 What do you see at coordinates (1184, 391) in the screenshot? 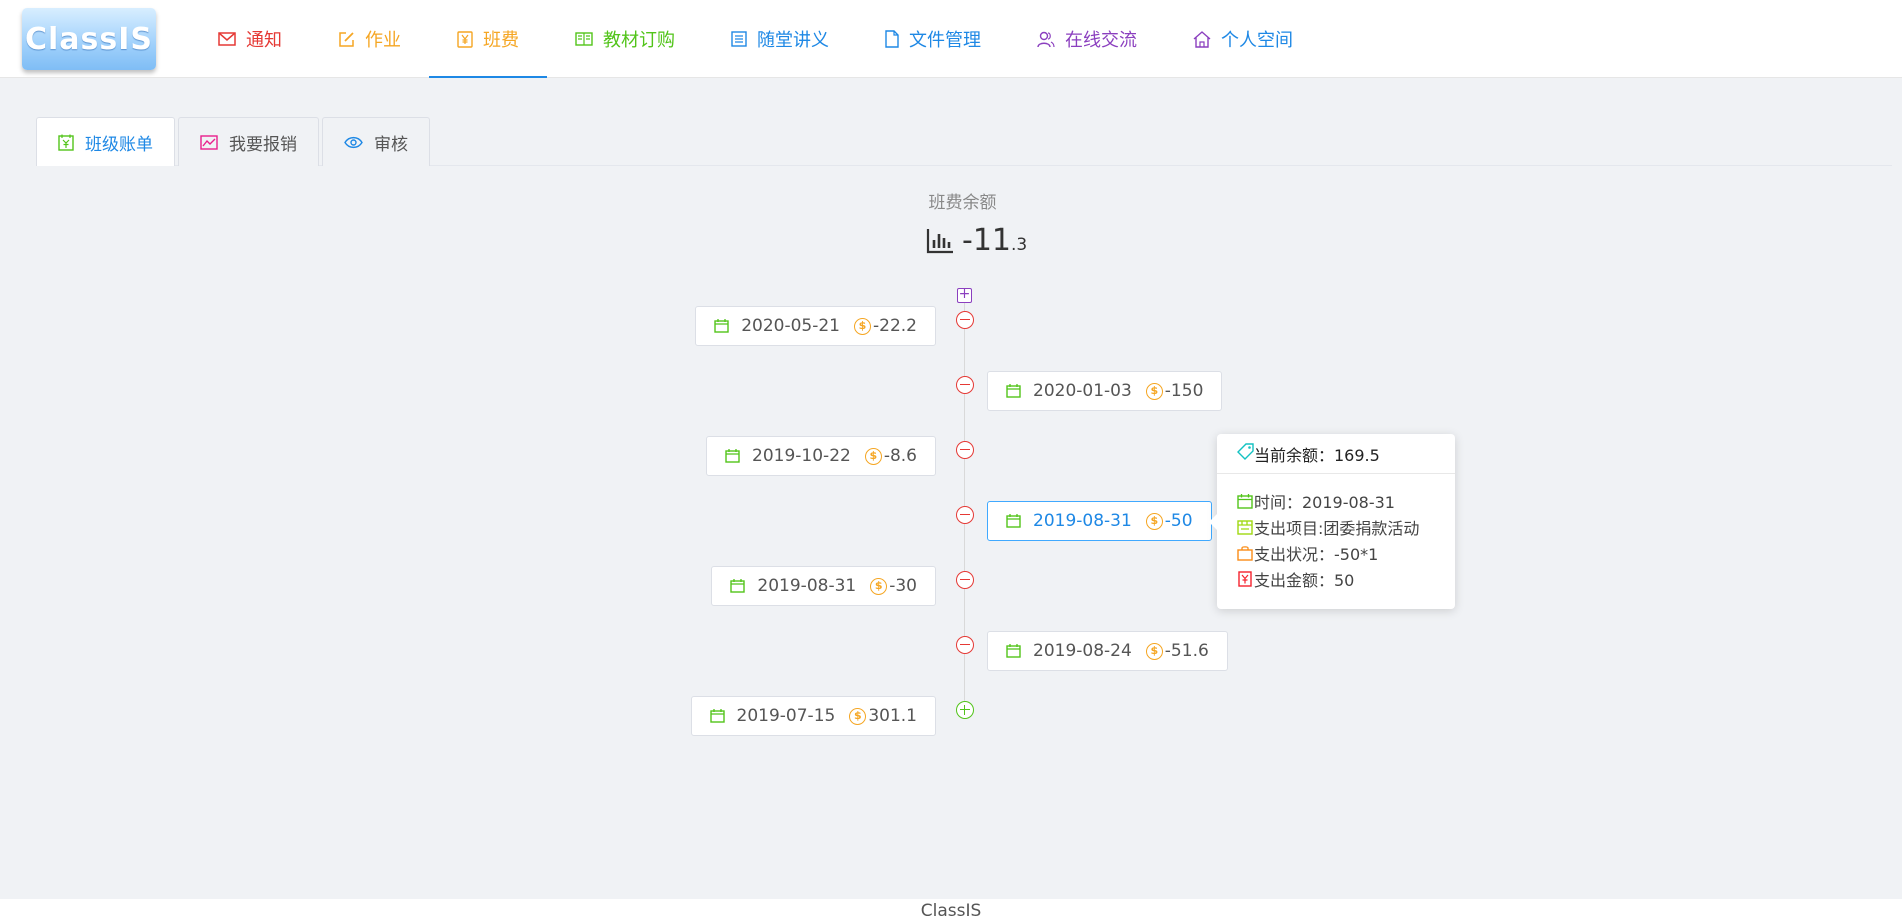
I see `timeline-amount: -150` at bounding box center [1184, 391].